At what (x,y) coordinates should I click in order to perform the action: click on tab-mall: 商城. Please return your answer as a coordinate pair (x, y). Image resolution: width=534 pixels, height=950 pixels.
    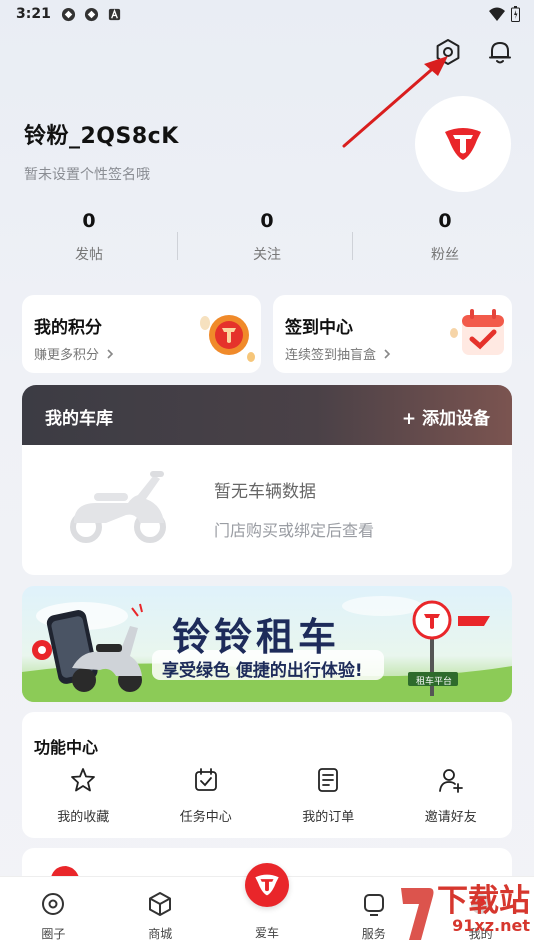
    Looking at the image, I should click on (160, 913).